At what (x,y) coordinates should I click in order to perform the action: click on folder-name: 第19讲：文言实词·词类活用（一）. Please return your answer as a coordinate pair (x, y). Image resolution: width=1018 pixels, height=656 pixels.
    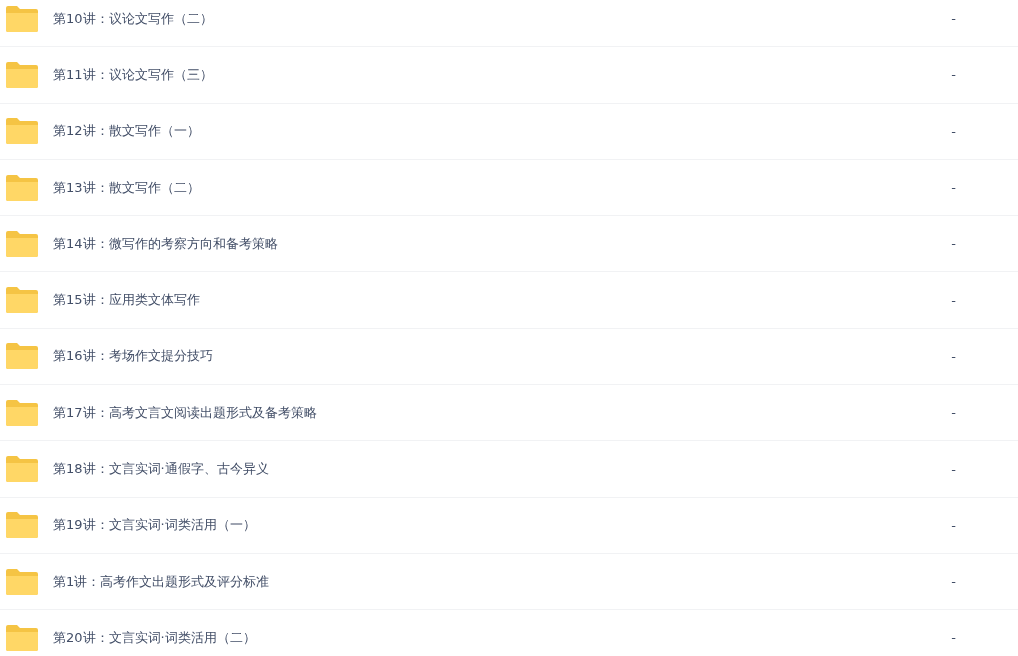
    Looking at the image, I should click on (154, 525).